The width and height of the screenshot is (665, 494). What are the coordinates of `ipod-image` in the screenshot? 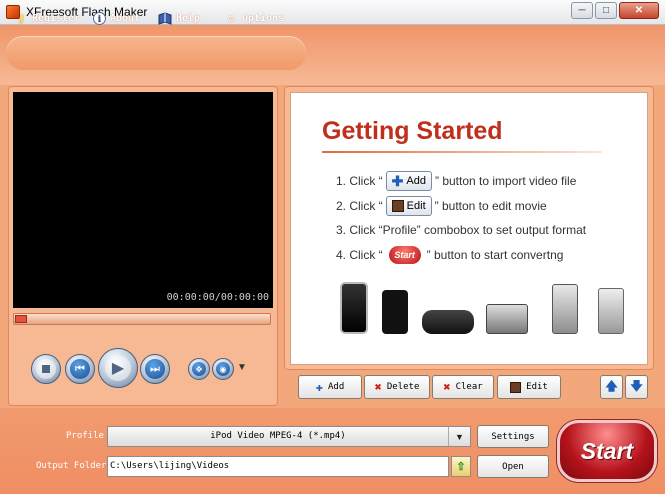 It's located at (395, 312).